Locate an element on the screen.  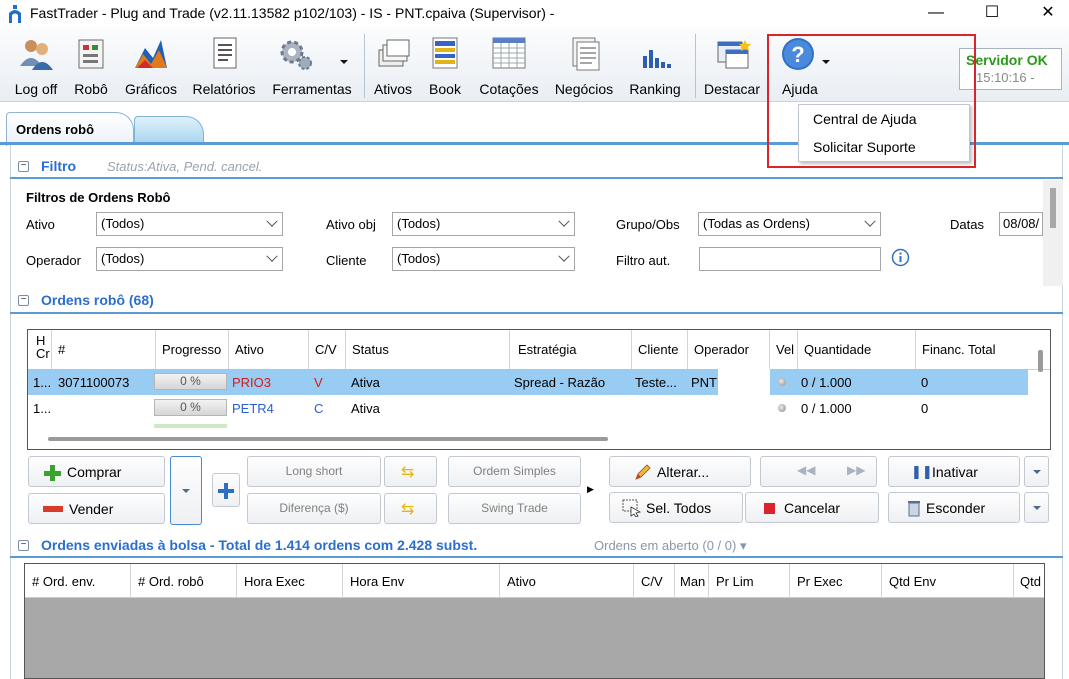
ranking-button: Ranking is located at coordinates (655, 68).